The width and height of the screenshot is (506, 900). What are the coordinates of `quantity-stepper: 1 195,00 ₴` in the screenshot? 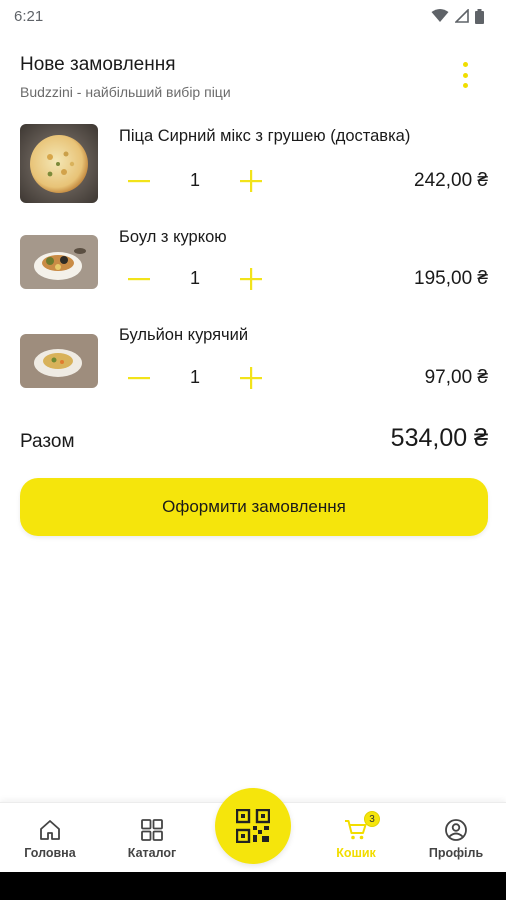 It's located at (303, 279).